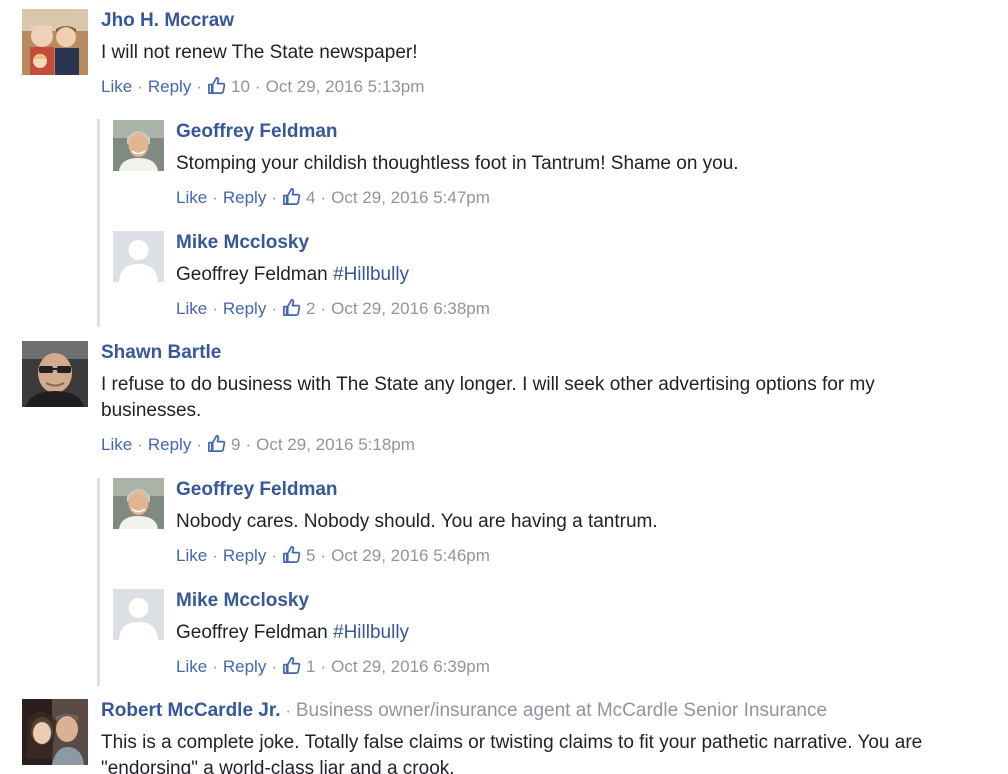 This screenshot has height=774, width=1008. I want to click on bald-man-sunglasses-avatar, so click(55, 374).